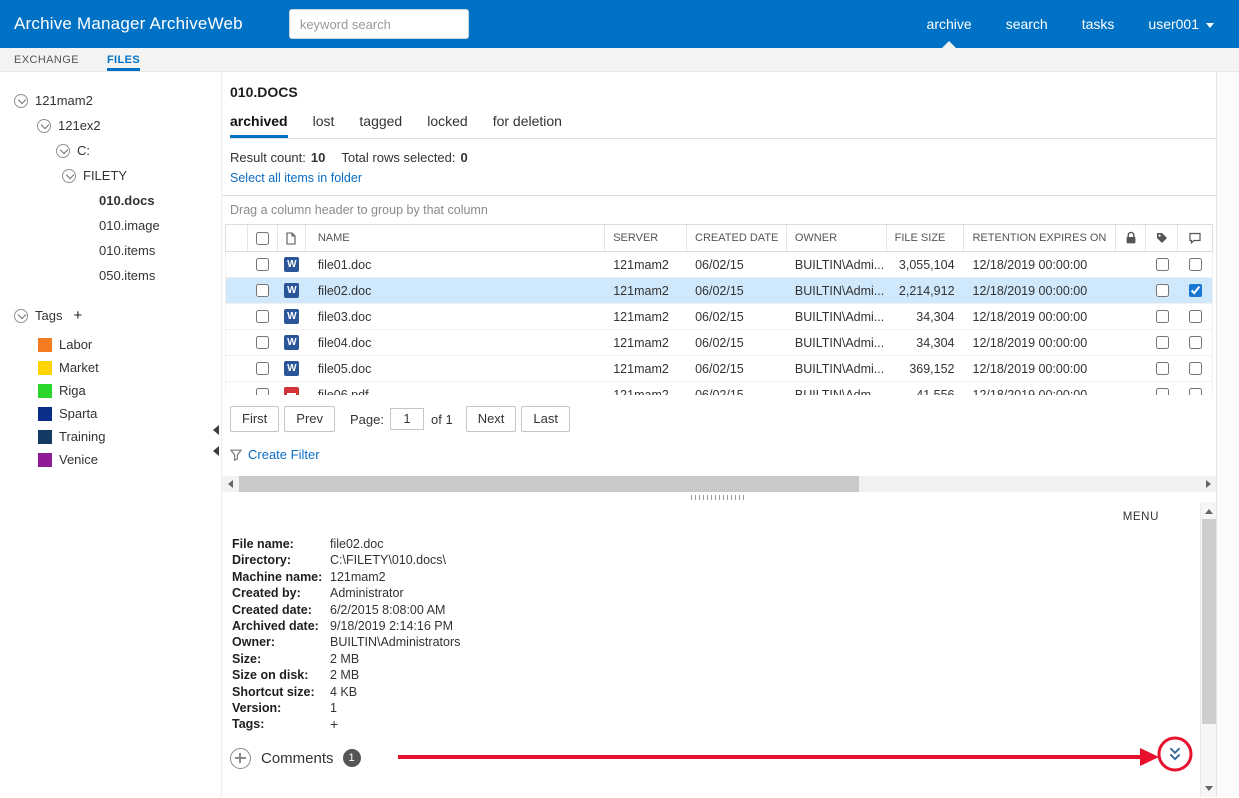 This screenshot has width=1239, height=798. Describe the element at coordinates (1209, 621) in the screenshot. I see `vertical-scrollbar-thumb` at that location.